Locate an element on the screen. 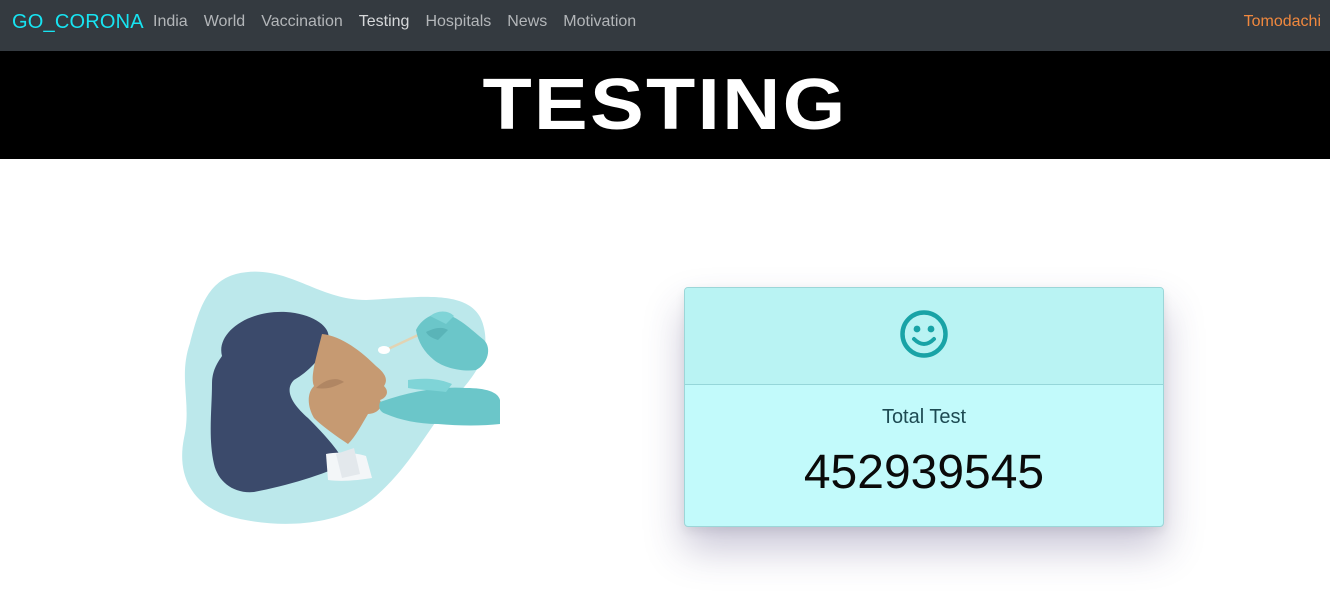  nasal-swab-test-illustration is located at coordinates (341, 398).